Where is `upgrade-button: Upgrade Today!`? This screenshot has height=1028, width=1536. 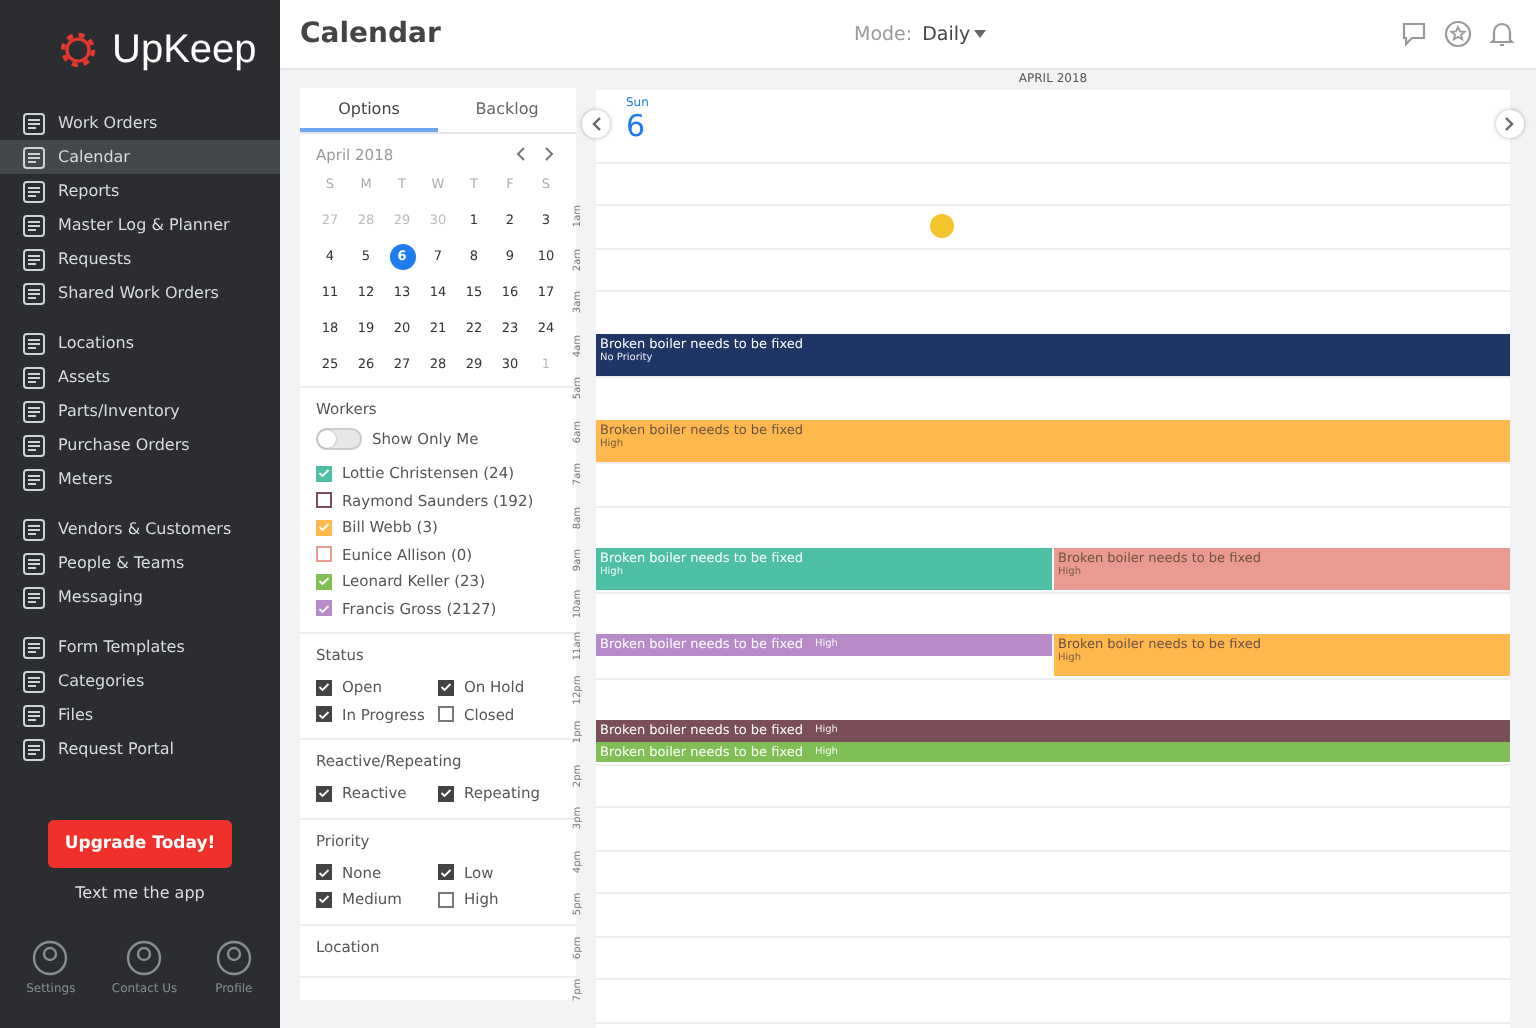
upgrade-button: Upgrade Today! is located at coordinates (140, 844).